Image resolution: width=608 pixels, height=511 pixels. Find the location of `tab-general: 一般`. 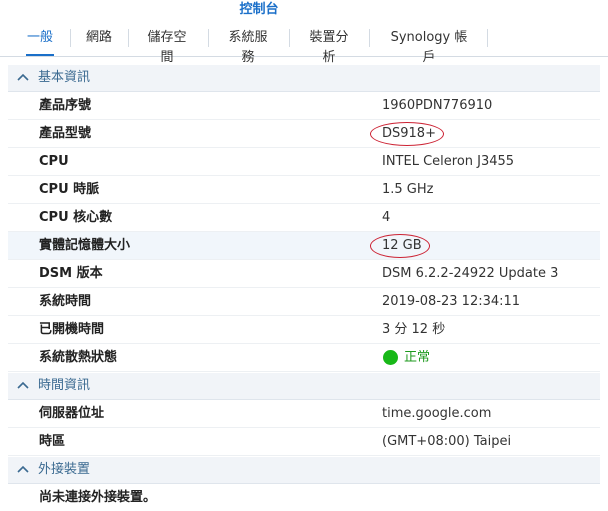

tab-general: 一般 is located at coordinates (40, 42).